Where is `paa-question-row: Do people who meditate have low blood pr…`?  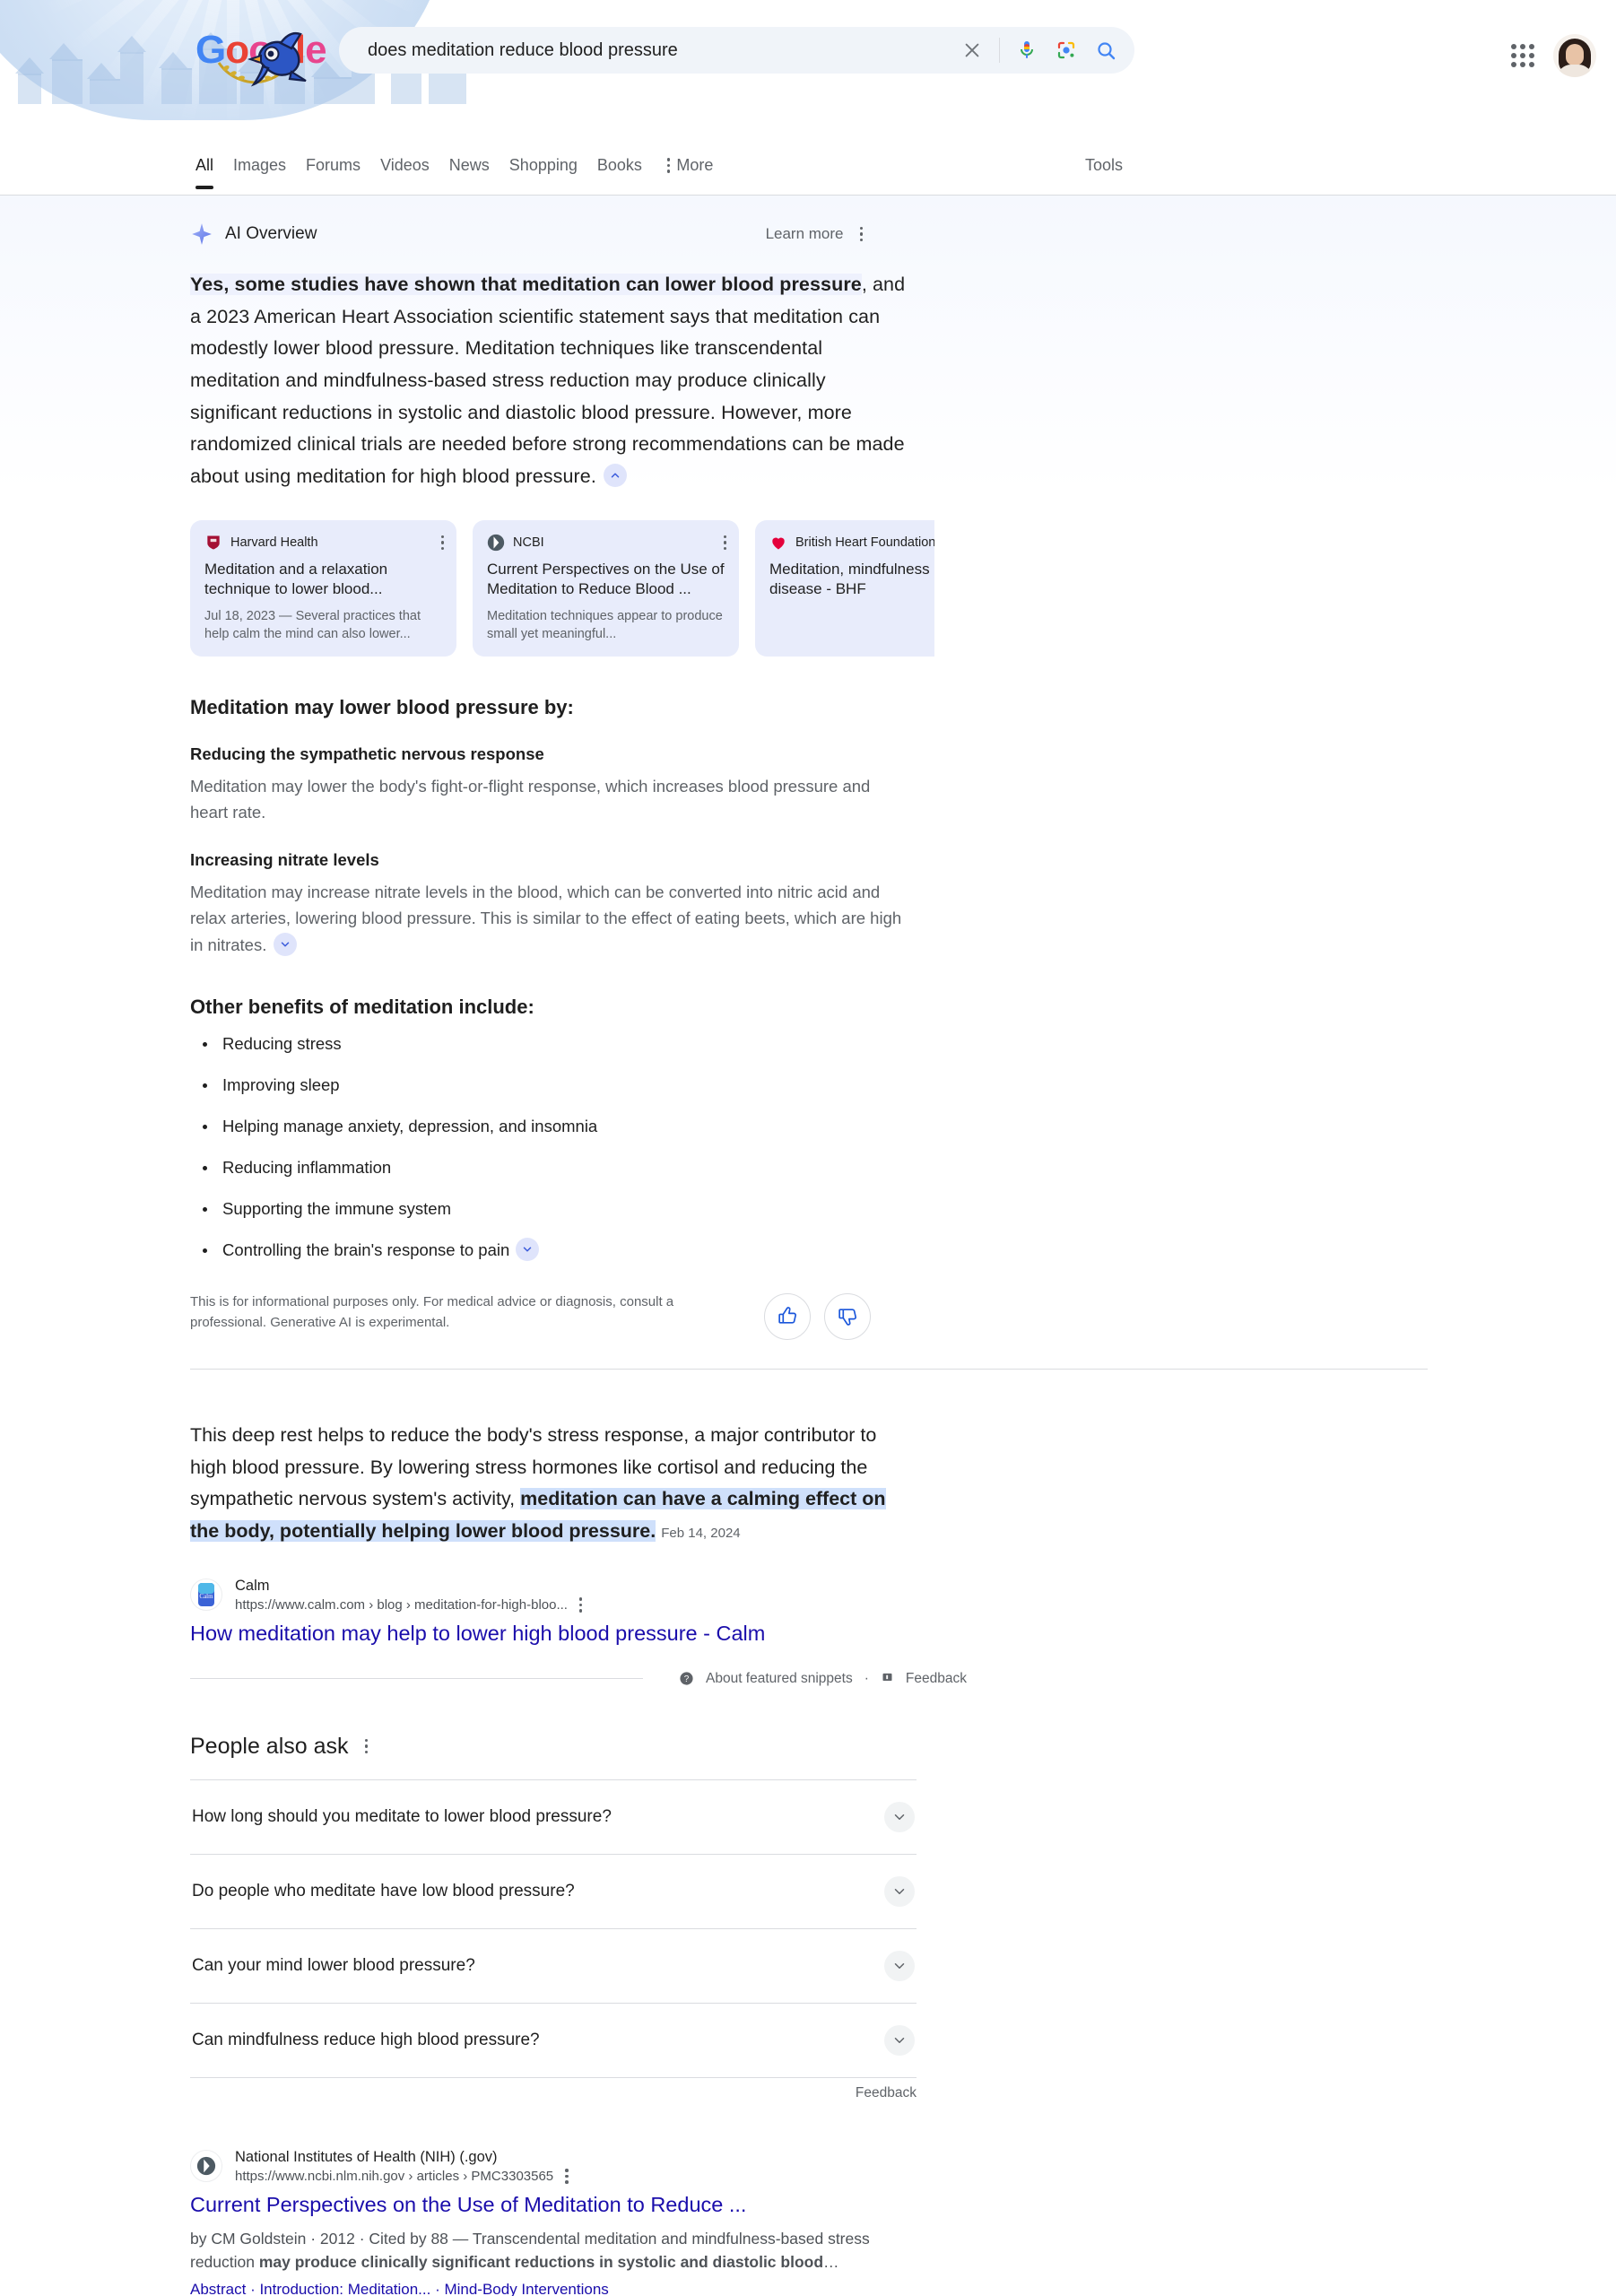 paa-question-row: Do people who meditate have low blood pr… is located at coordinates (553, 1890).